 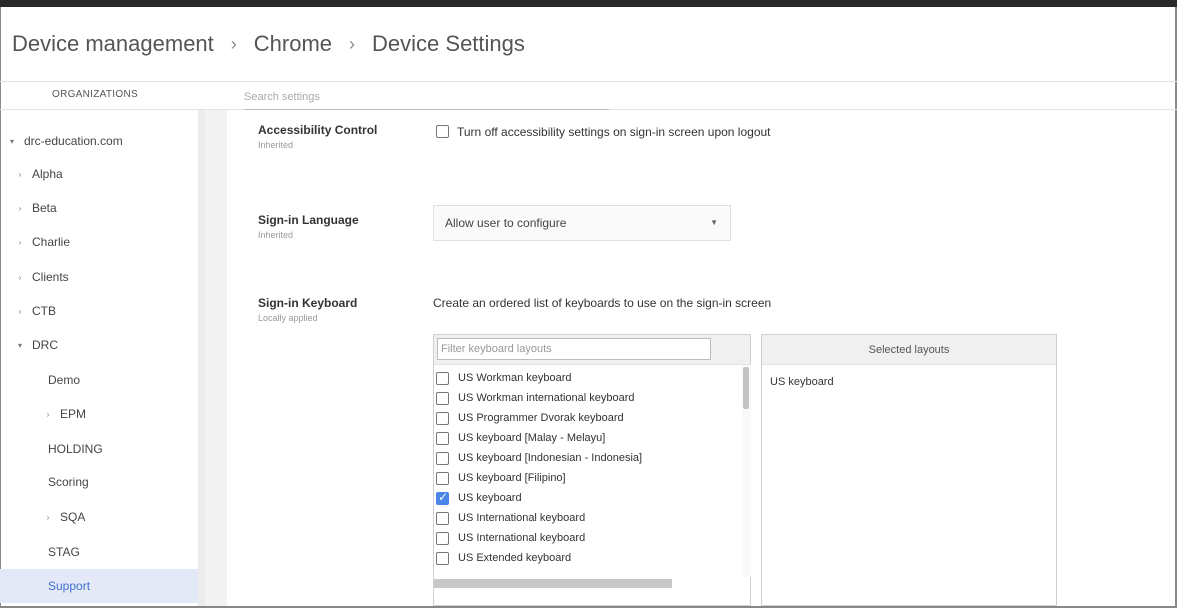 What do you see at coordinates (582, 223) in the screenshot?
I see `sign-in-language-select: Allow user to configure ▼` at bounding box center [582, 223].